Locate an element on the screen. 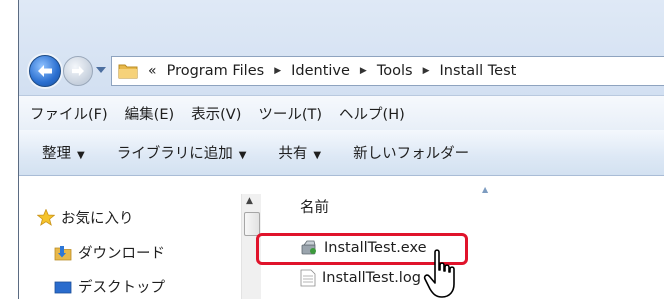  column-header-name: 名前 is located at coordinates (314, 206).